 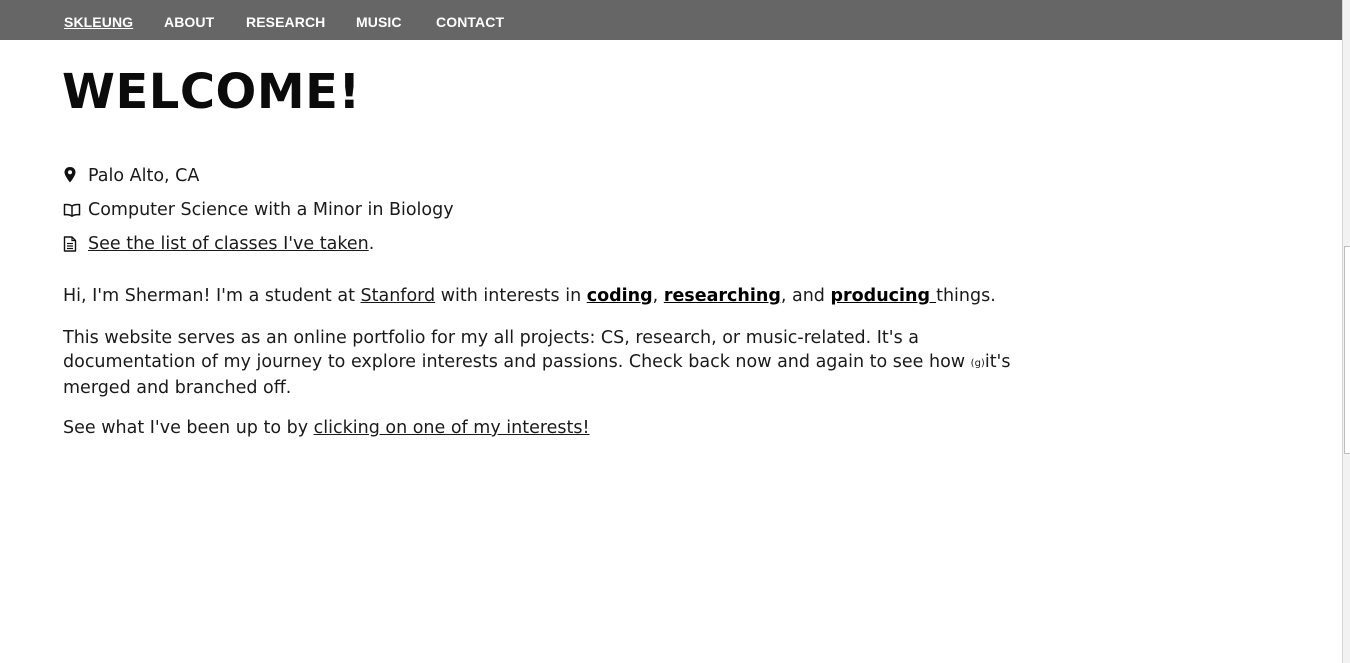 What do you see at coordinates (977, 363) in the screenshot?
I see `portfolio-small-text: (g)` at bounding box center [977, 363].